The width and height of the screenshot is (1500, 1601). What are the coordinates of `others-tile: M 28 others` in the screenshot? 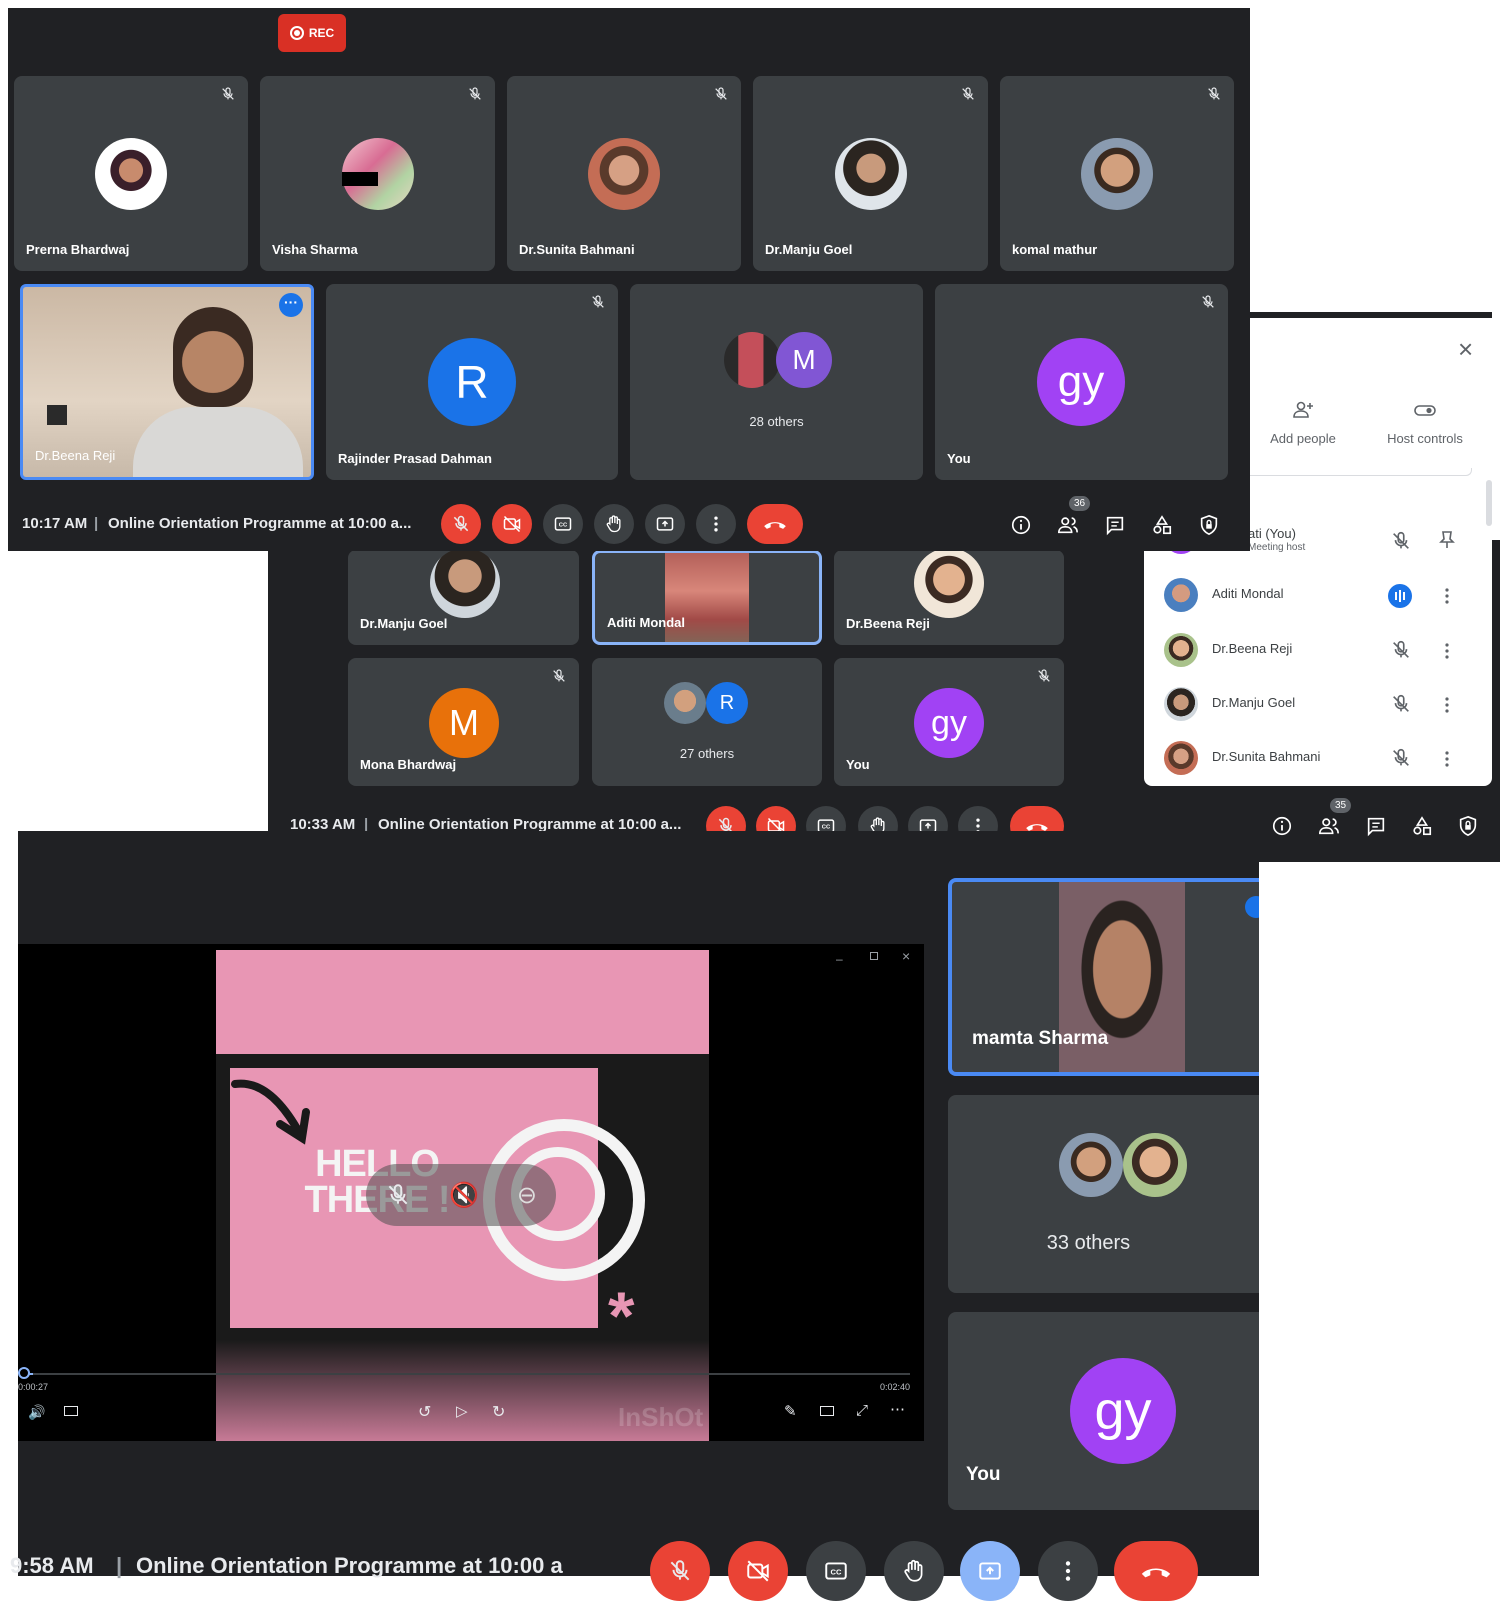 It's located at (776, 382).